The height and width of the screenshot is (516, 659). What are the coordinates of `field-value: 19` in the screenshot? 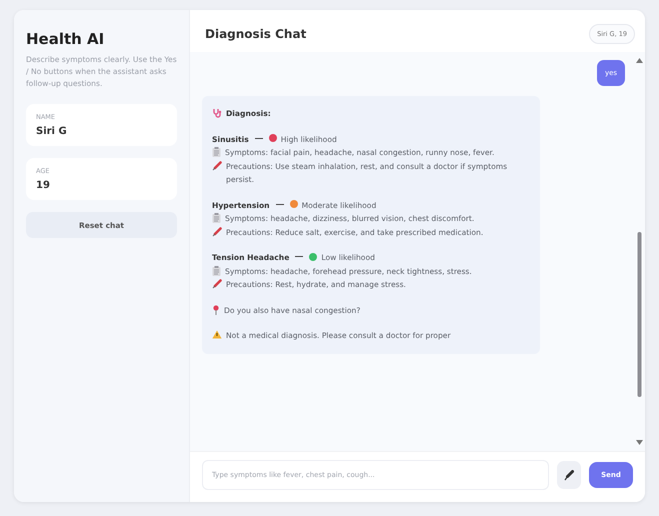 It's located at (43, 185).